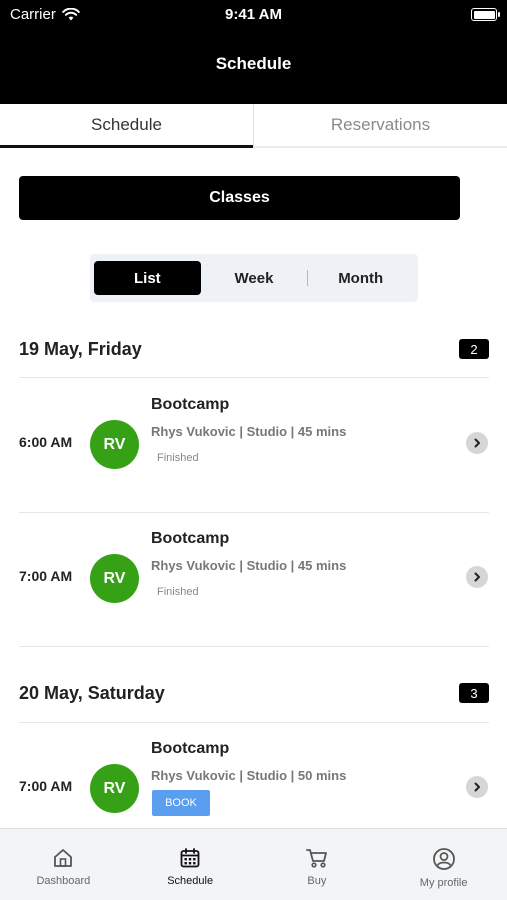 Image resolution: width=507 pixels, height=900 pixels. What do you see at coordinates (63, 858) in the screenshot?
I see `home-icon` at bounding box center [63, 858].